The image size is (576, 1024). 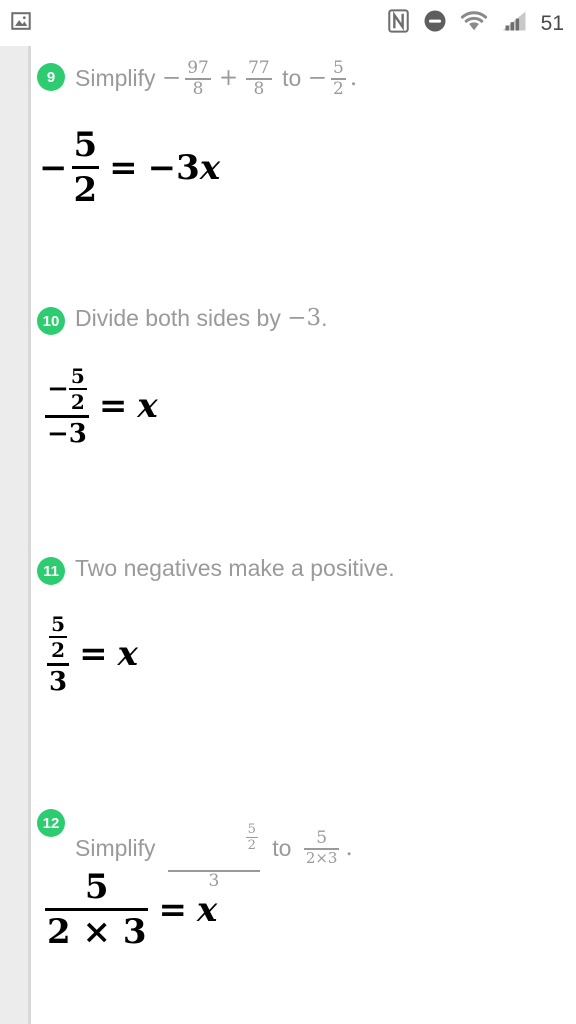 What do you see at coordinates (118, 78) in the screenshot?
I see `step-9-lead: Simplify` at bounding box center [118, 78].